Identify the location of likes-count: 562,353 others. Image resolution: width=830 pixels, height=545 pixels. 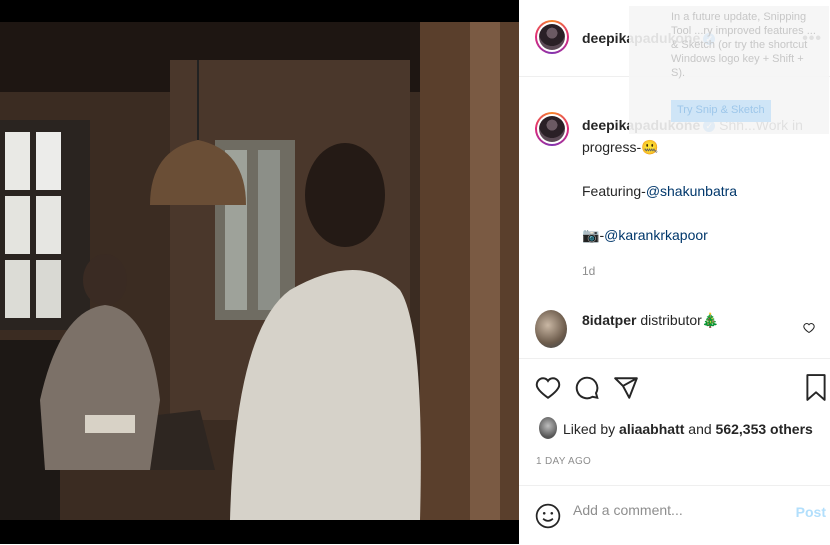
(764, 429).